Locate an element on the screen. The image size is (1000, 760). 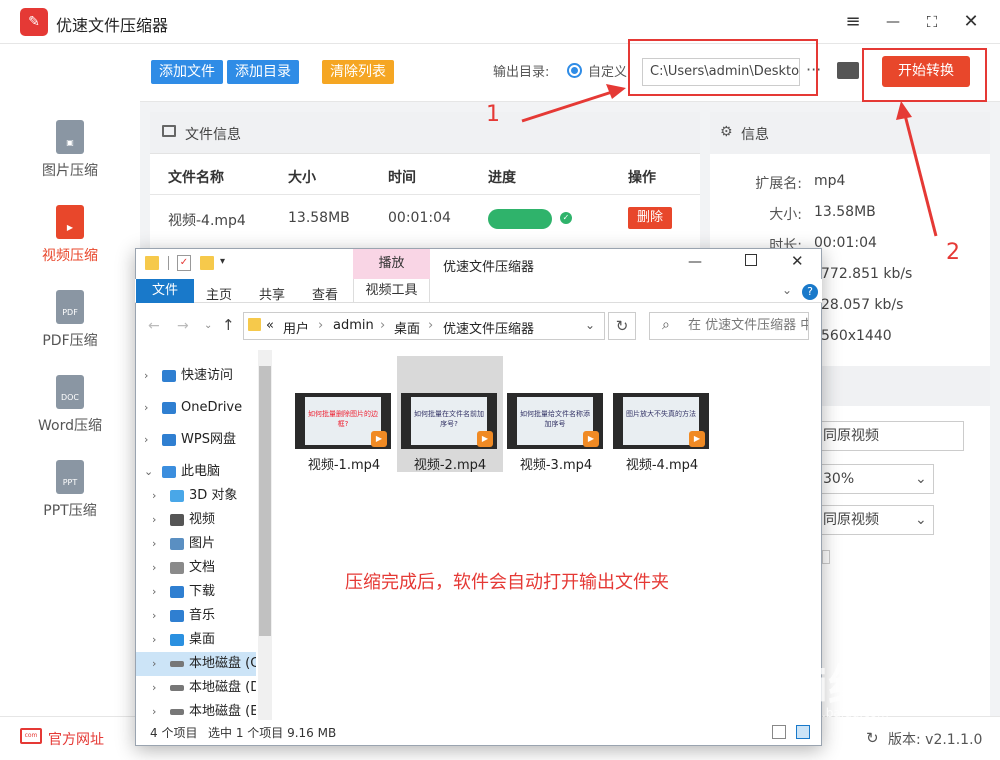
watermark-url: jingyan.baidu.com is located at coordinates (833, 713).